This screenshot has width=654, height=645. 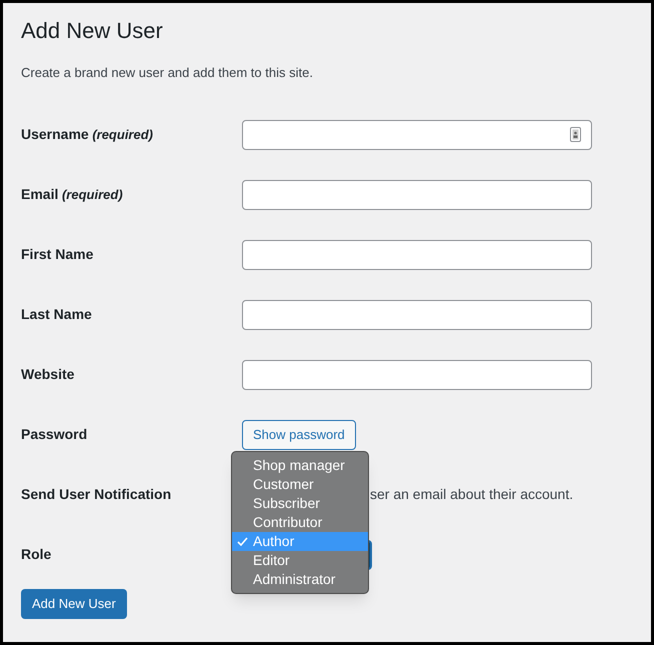 What do you see at coordinates (300, 465) in the screenshot?
I see `role-option: Shop manager` at bounding box center [300, 465].